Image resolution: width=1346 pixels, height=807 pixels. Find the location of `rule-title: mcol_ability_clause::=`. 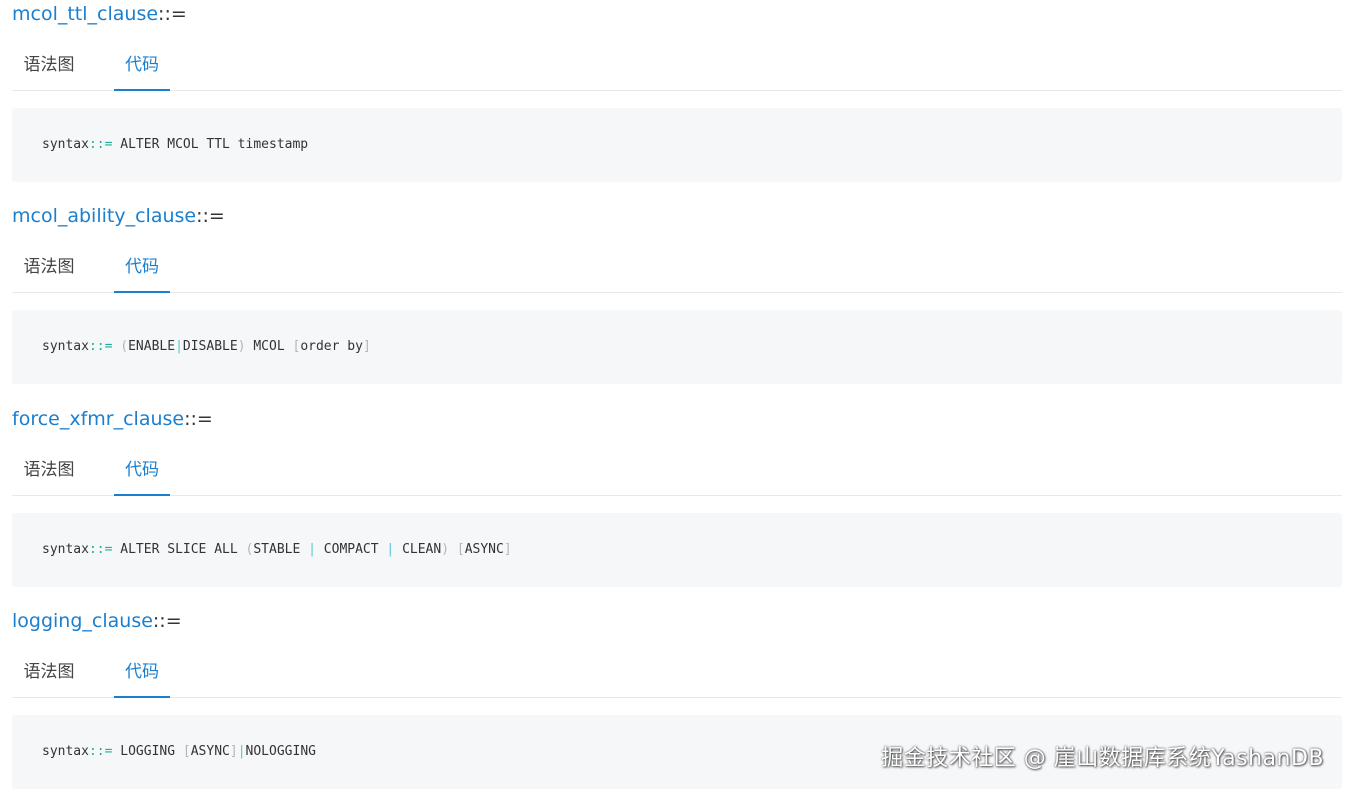

rule-title: mcol_ability_clause::= is located at coordinates (118, 216).